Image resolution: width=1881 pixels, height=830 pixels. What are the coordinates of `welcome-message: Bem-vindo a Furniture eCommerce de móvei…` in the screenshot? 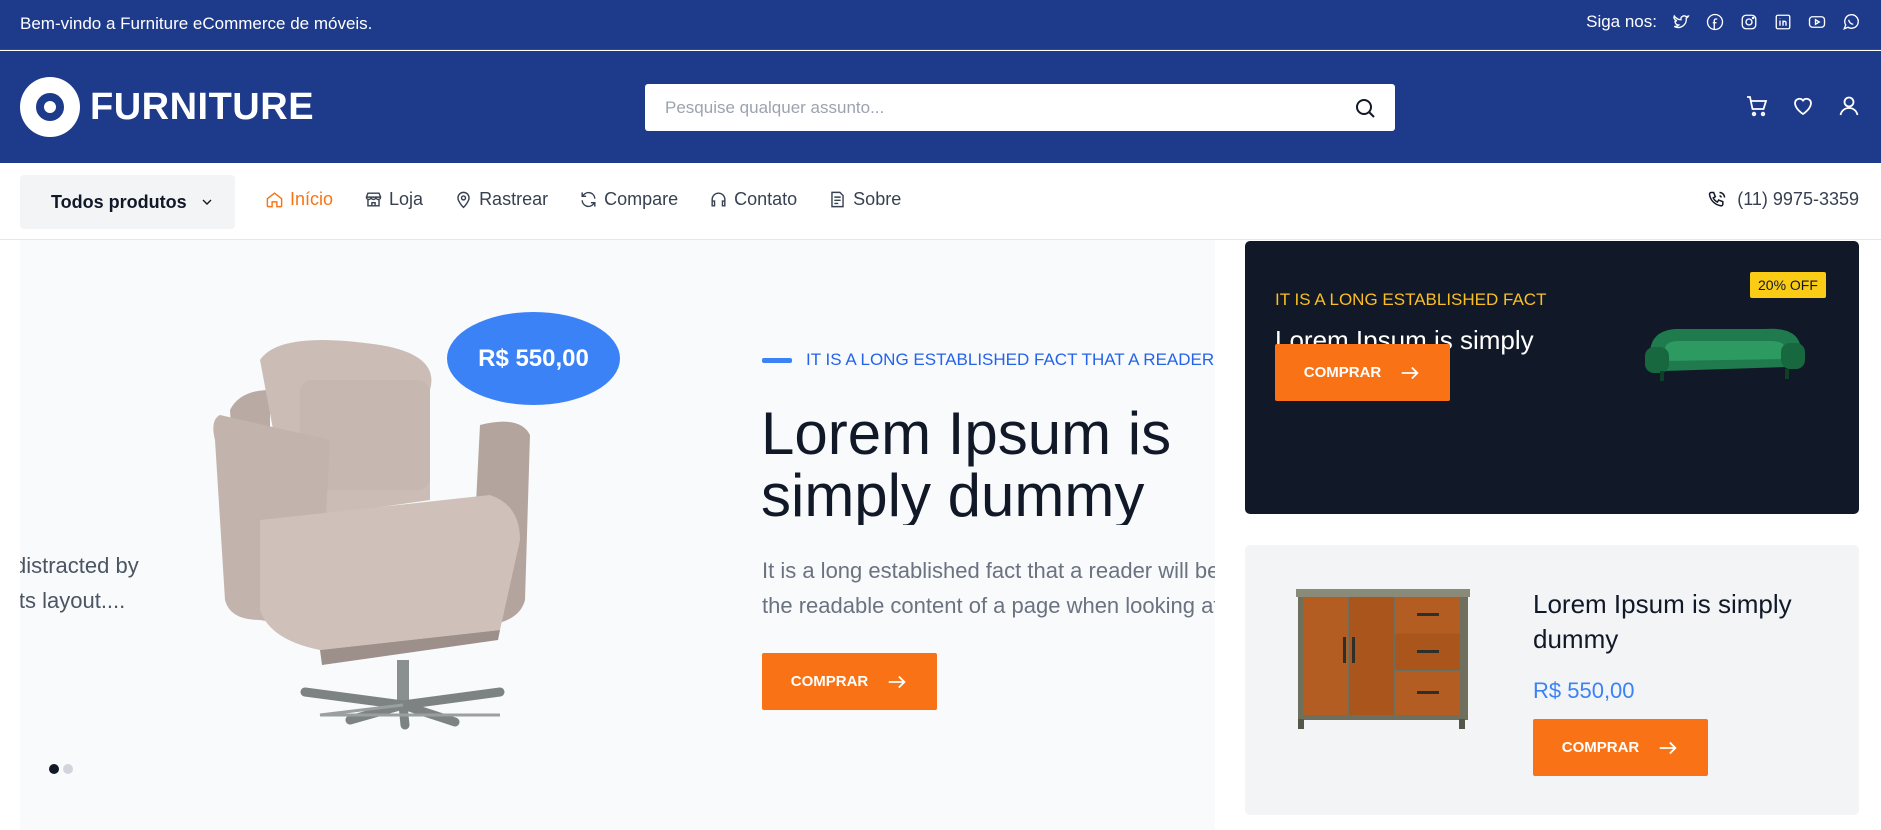 It's located at (196, 23).